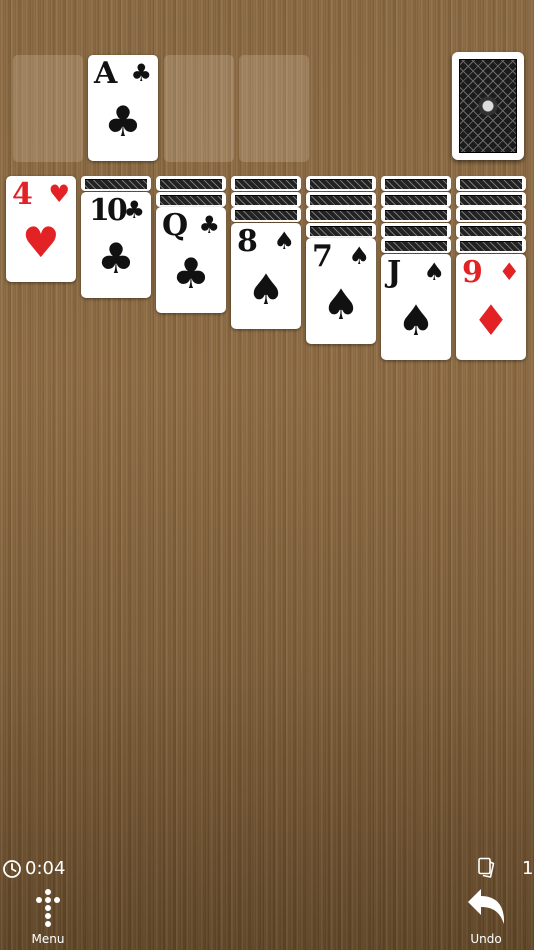  Describe the element at coordinates (45, 868) in the screenshot. I see `timer-value: 0:04` at that location.